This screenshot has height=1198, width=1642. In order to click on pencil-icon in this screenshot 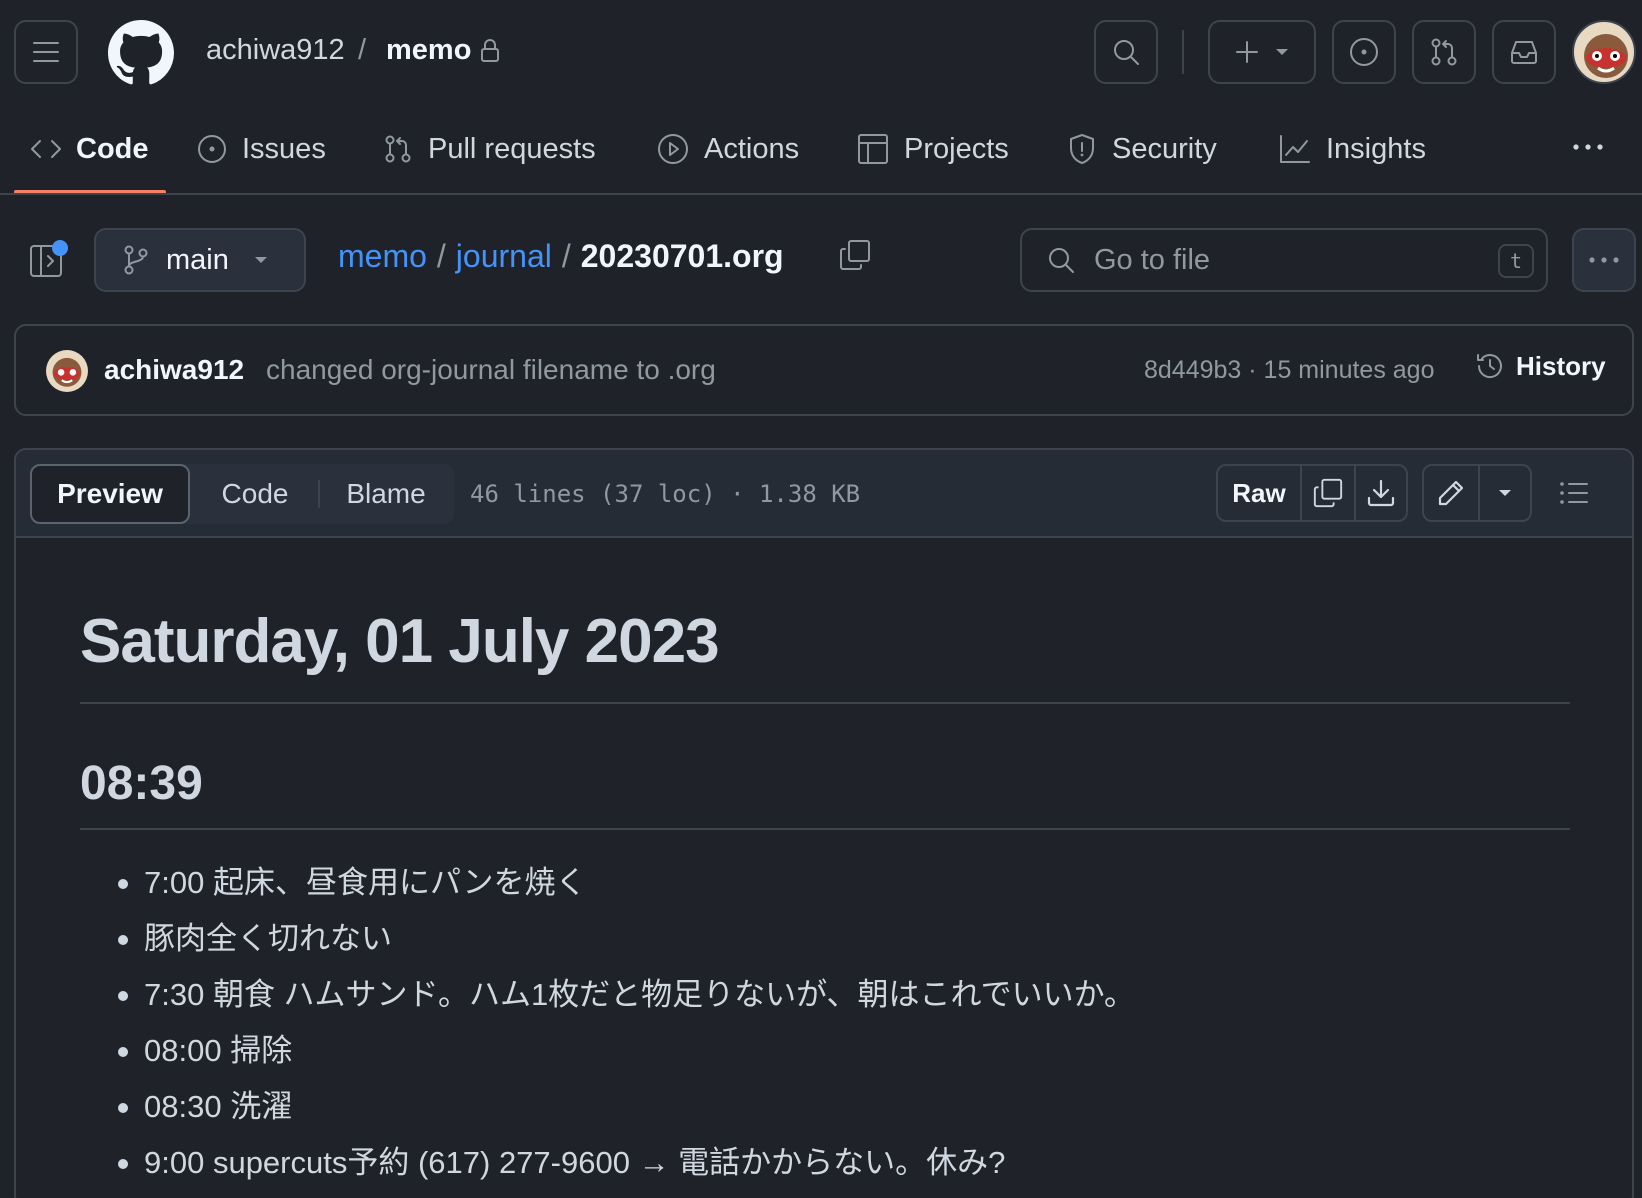, I will do `click(1451, 493)`.